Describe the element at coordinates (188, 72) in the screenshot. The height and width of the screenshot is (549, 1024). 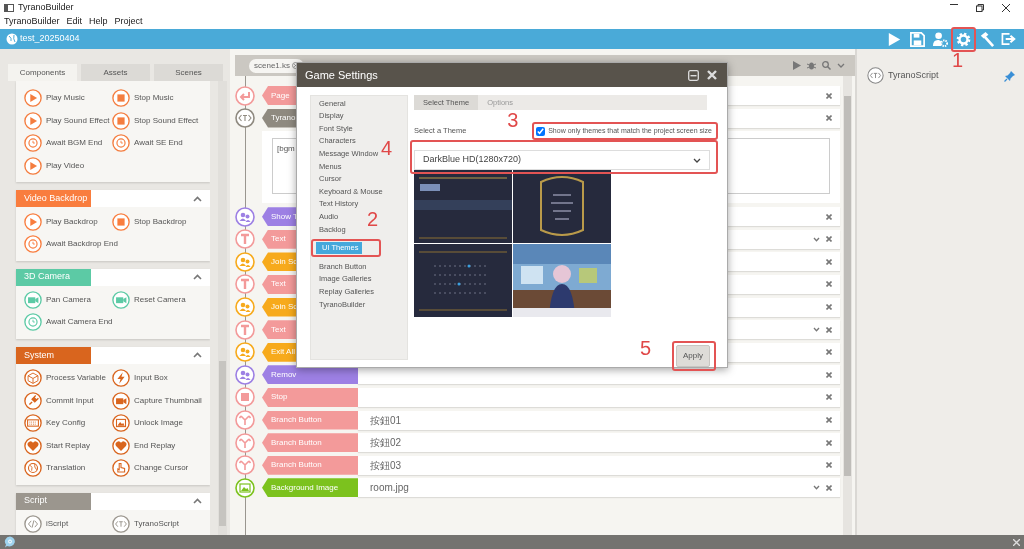
I see `panel-tab: Scenes` at that location.